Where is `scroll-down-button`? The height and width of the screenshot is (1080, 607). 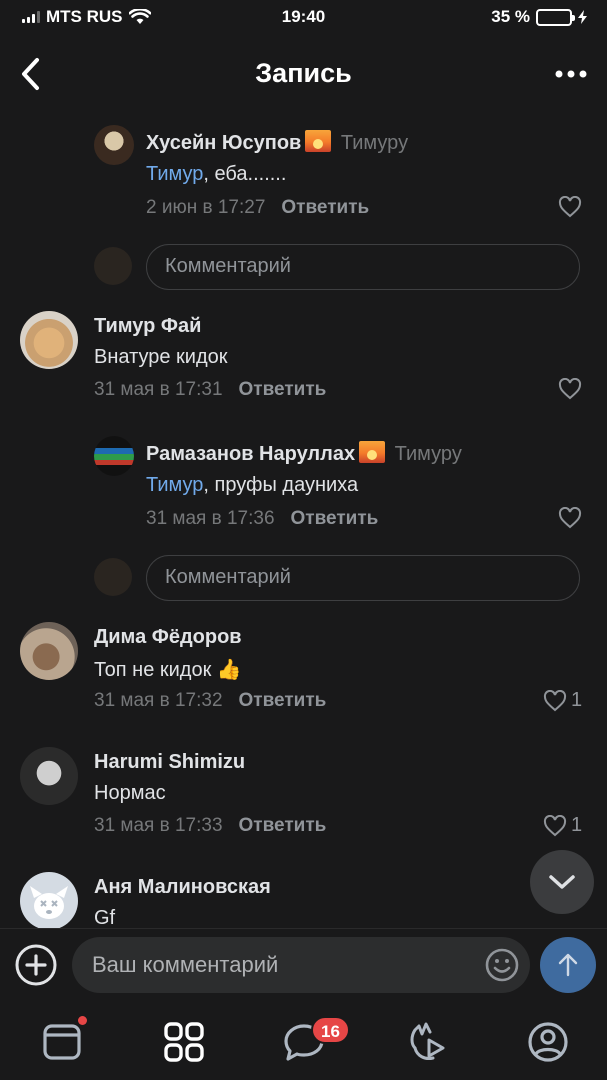
scroll-down-button is located at coordinates (562, 882).